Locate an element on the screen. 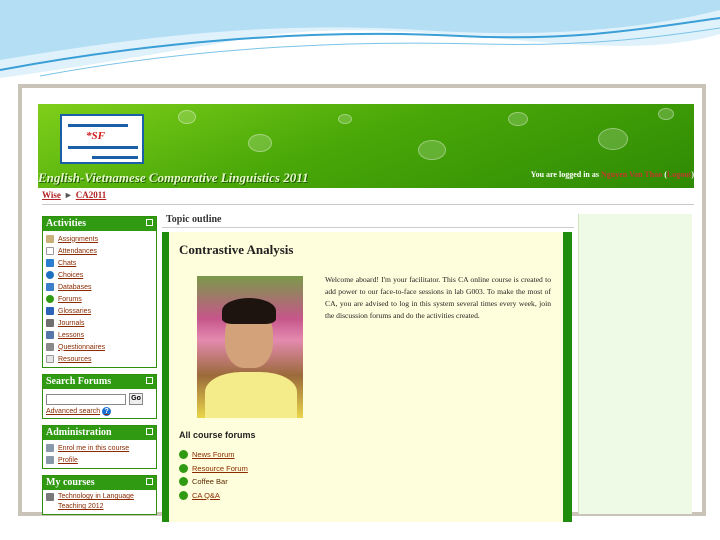 This screenshot has height=540, width=720. breadcrumb-home-link: Wise is located at coordinates (51, 195).